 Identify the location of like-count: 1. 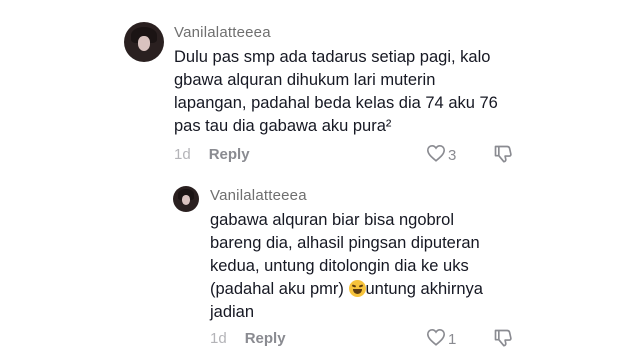
(452, 339).